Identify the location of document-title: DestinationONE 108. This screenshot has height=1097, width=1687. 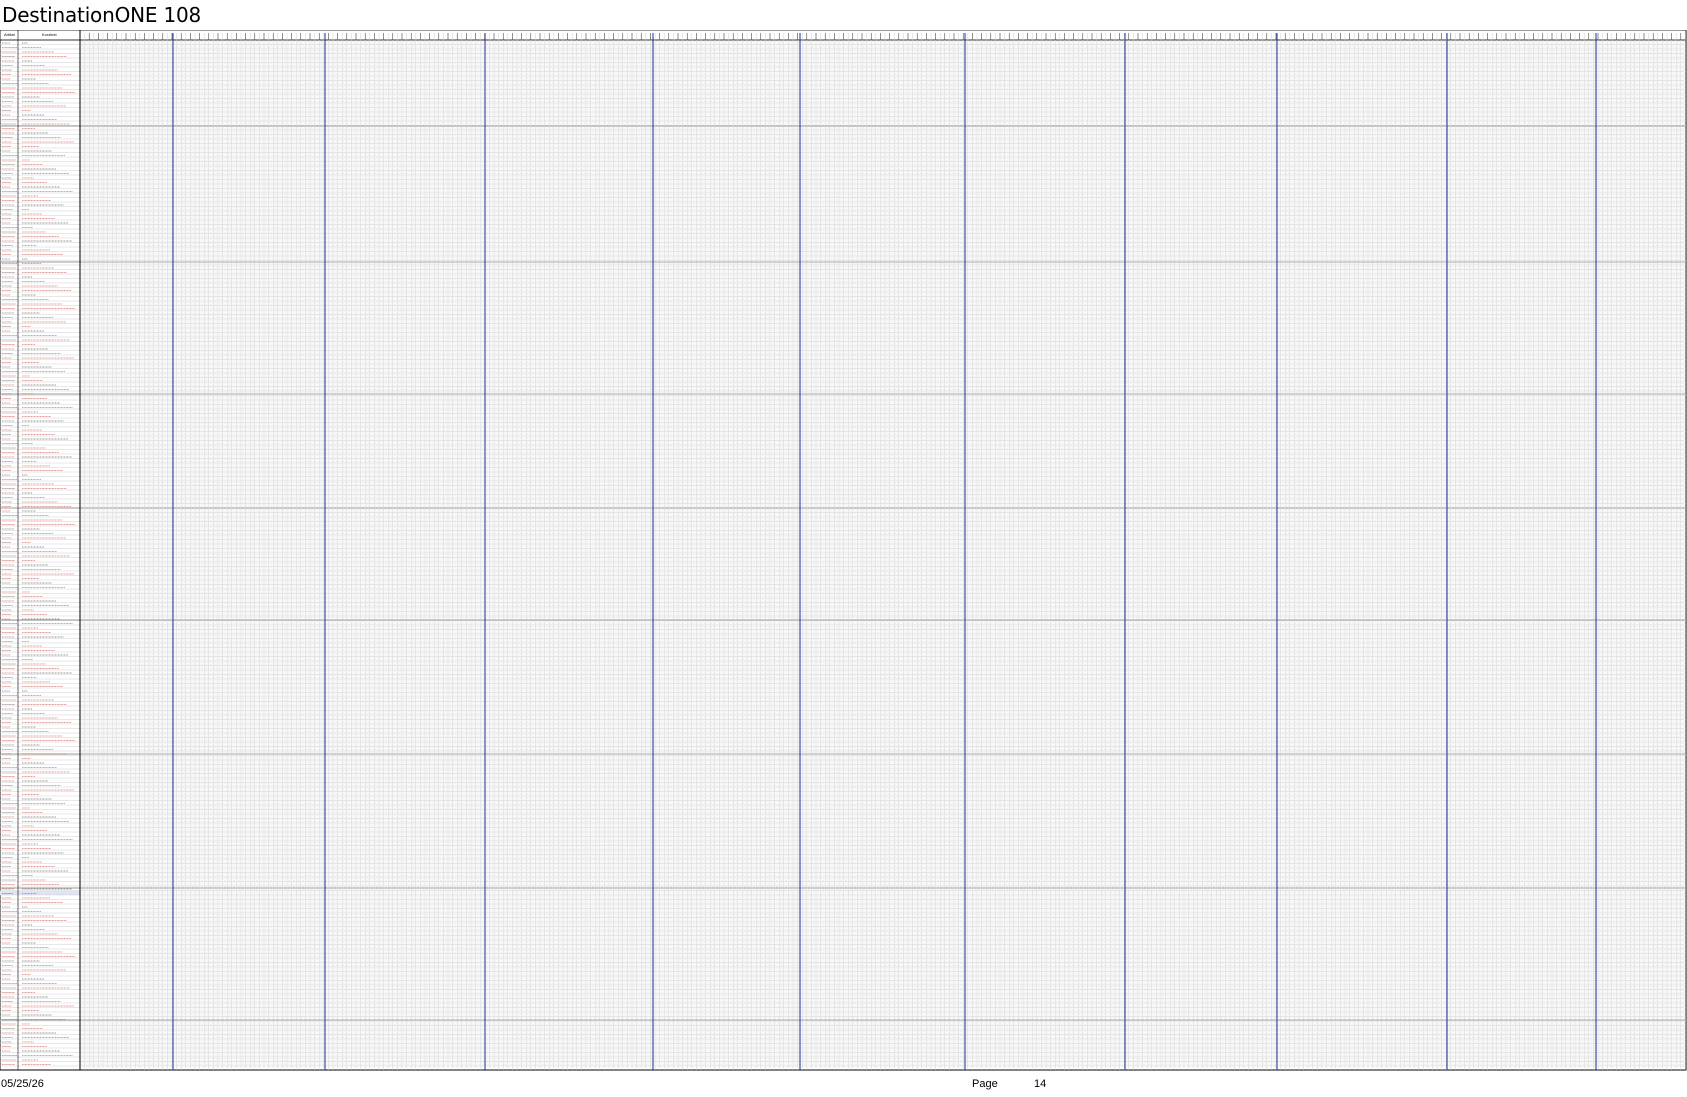
(101, 15).